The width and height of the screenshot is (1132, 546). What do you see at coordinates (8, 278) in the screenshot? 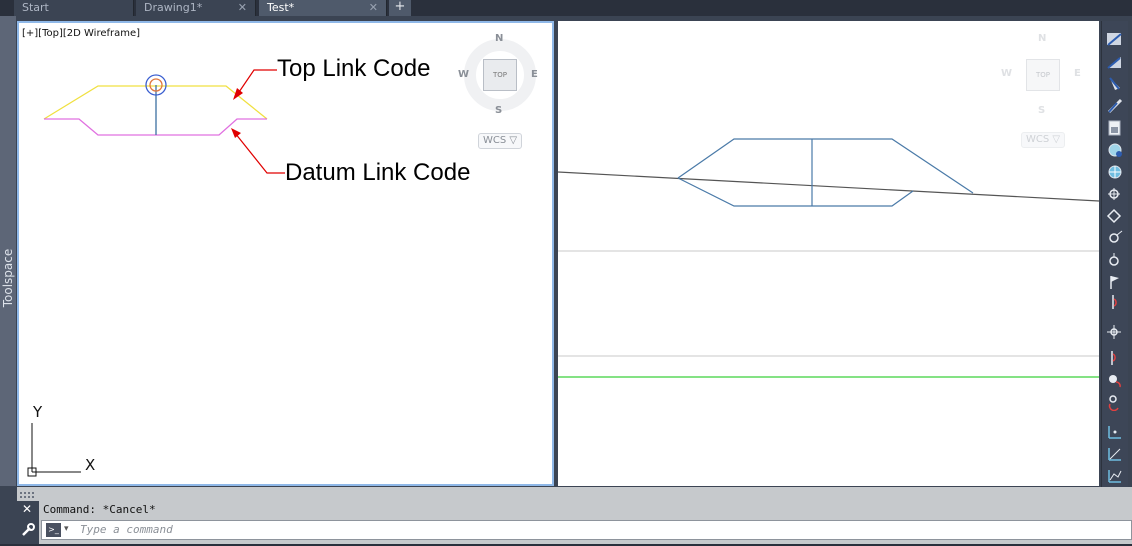
I see `toolspace-label: Toolspace` at bounding box center [8, 278].